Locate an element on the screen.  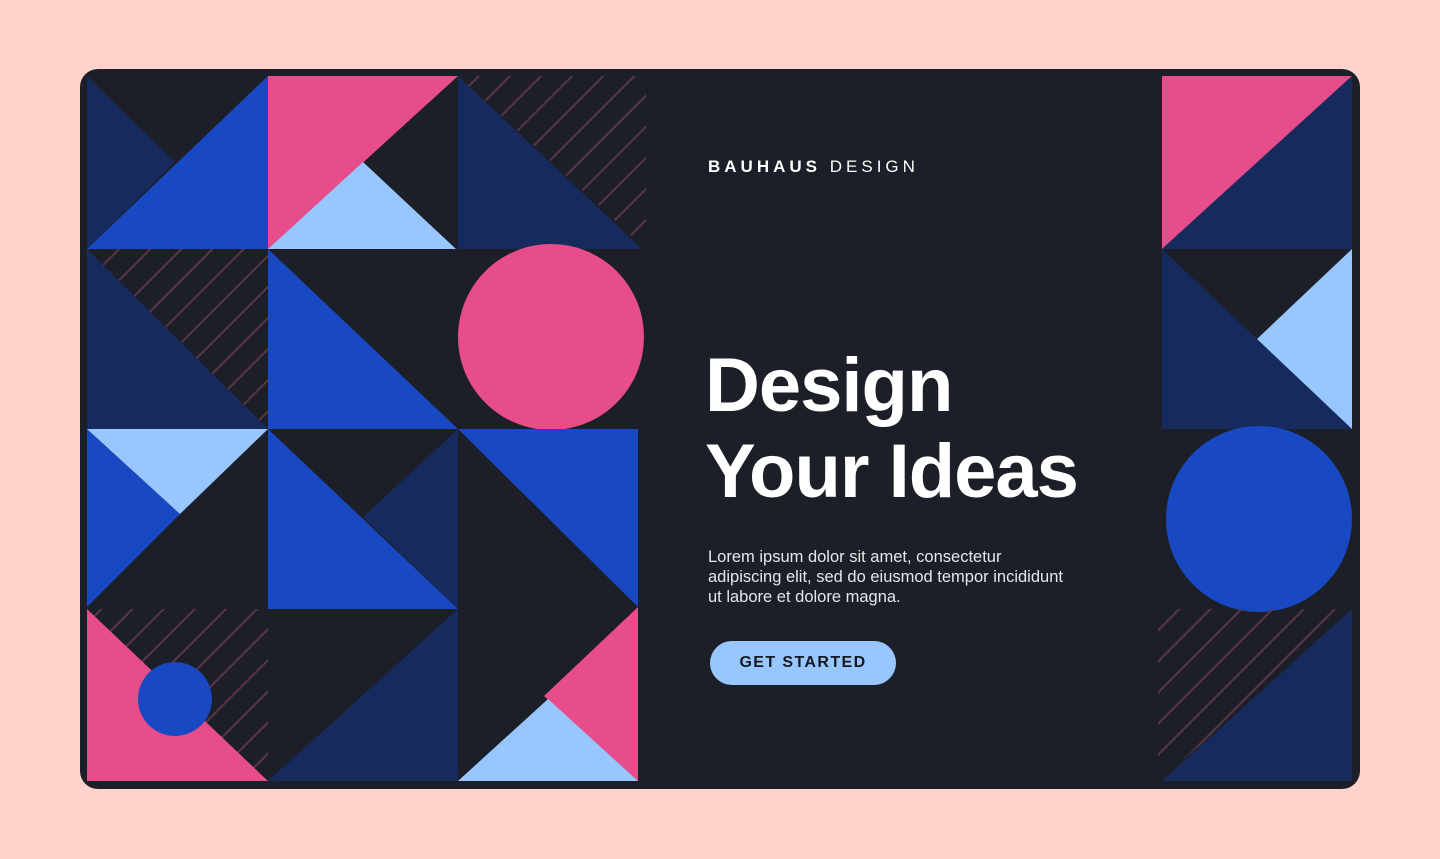
brand-name-bold: BAUHAUS is located at coordinates (764, 166).